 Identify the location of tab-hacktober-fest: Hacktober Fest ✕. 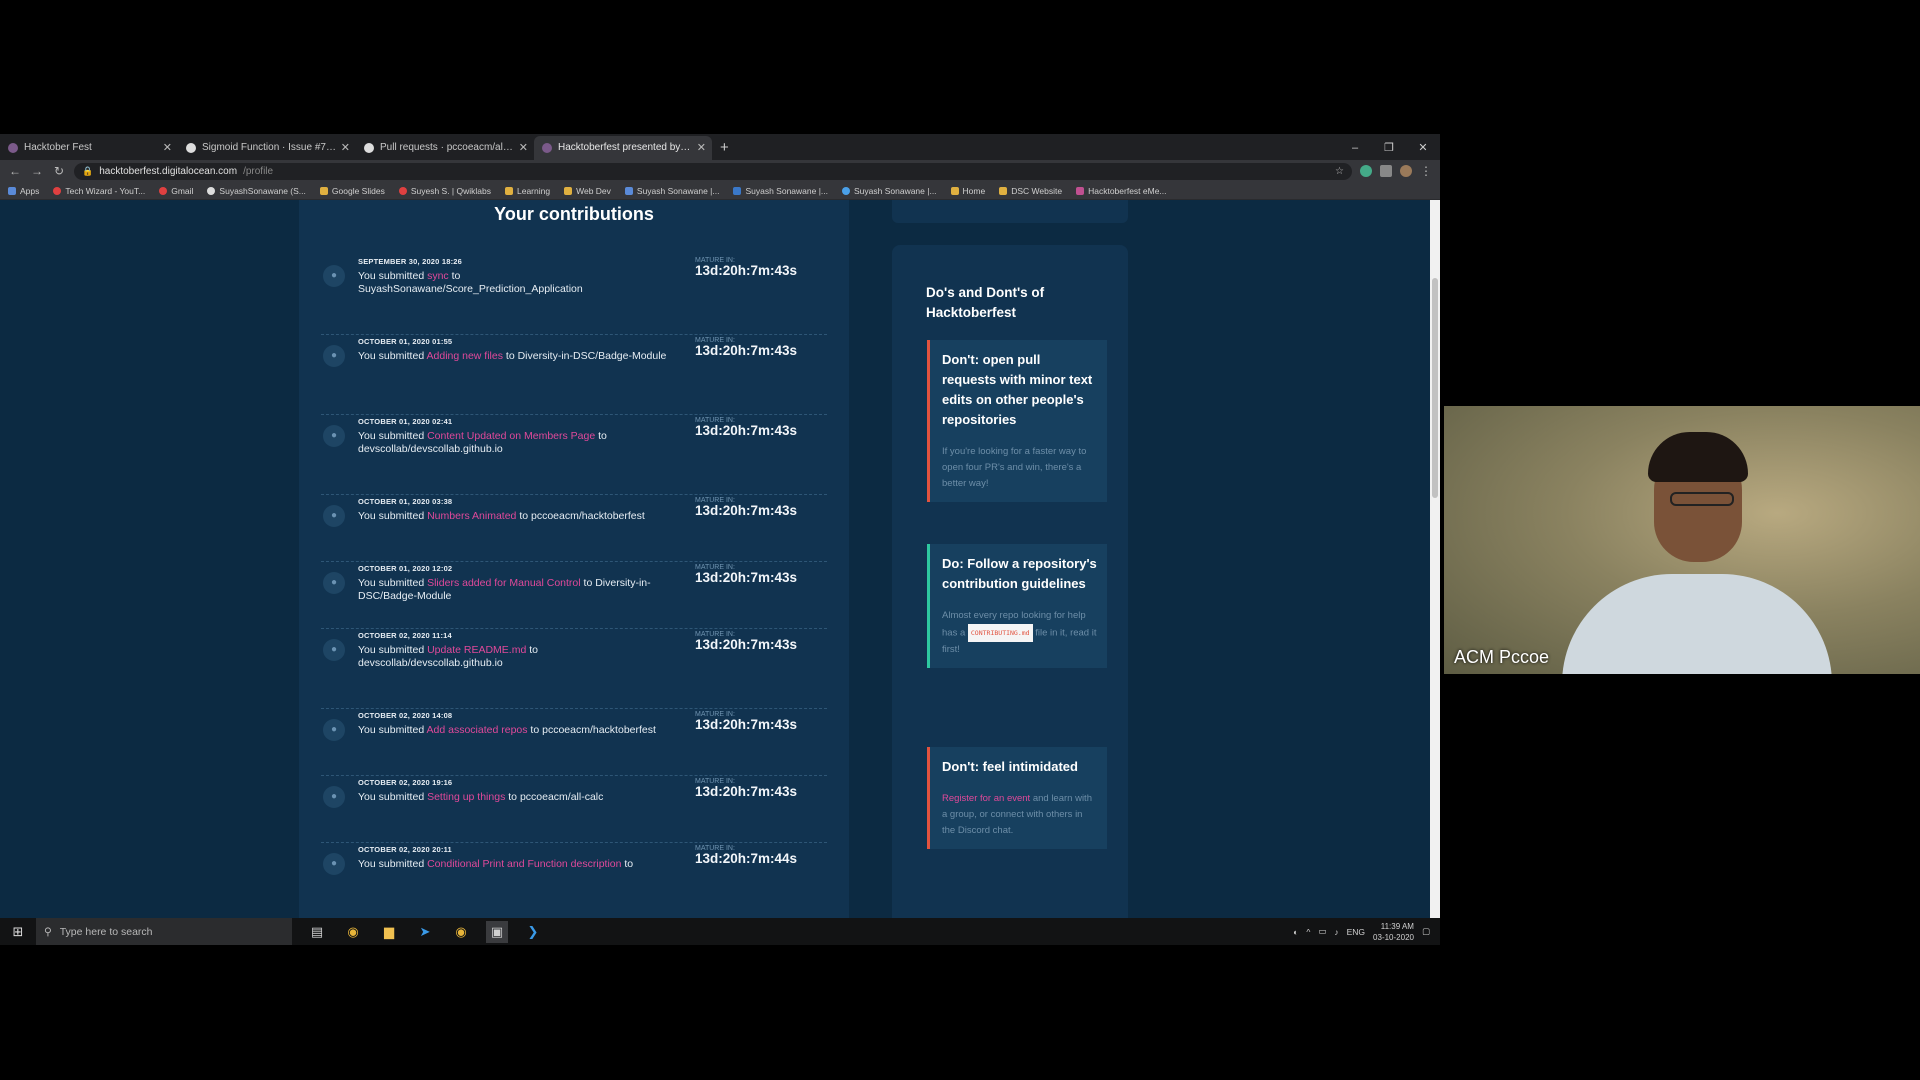
(89, 148).